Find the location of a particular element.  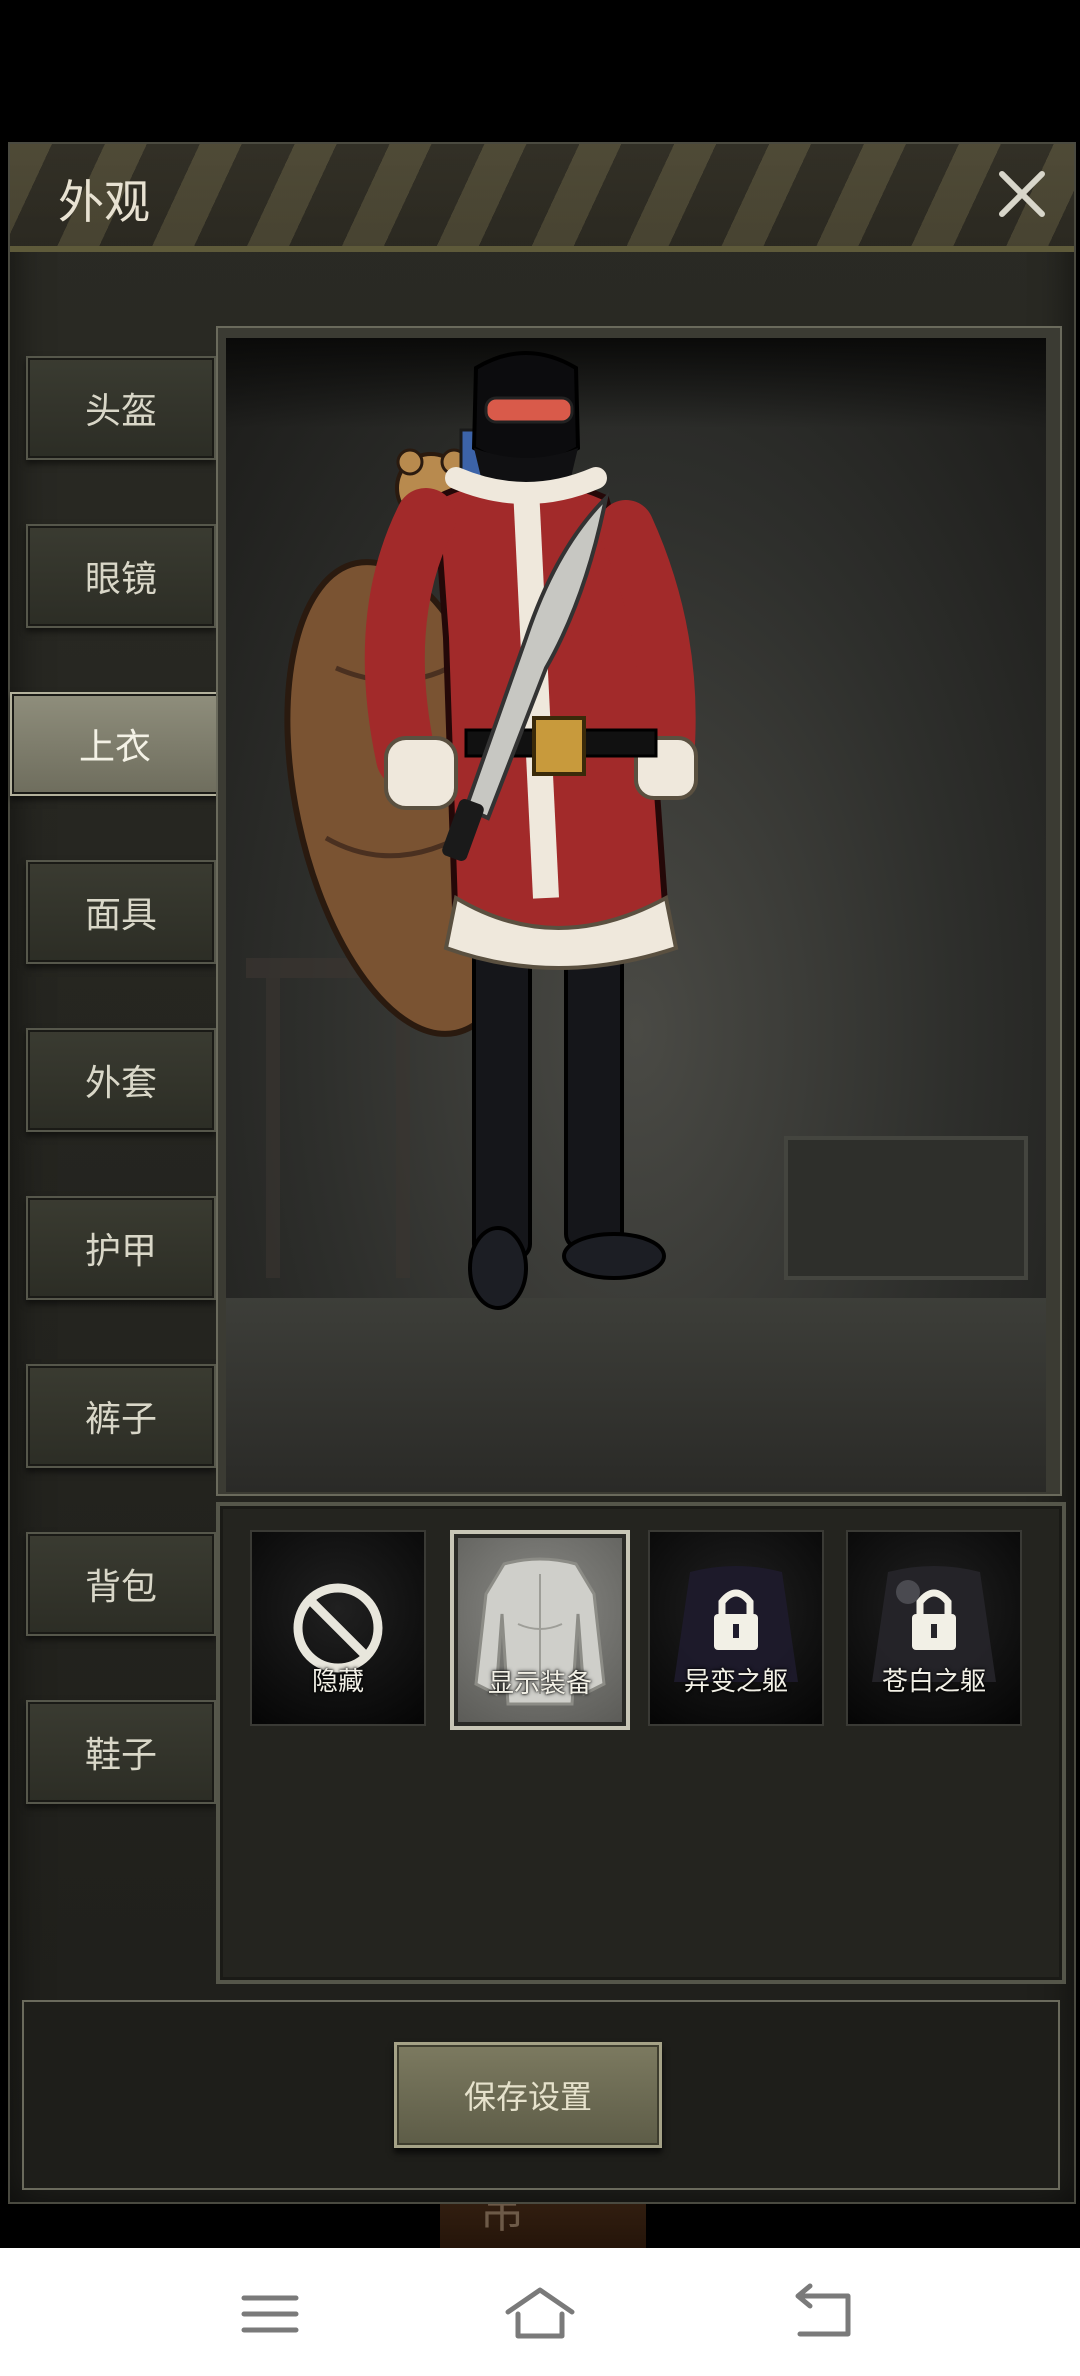

tab-mask: 面具 is located at coordinates (121, 912).